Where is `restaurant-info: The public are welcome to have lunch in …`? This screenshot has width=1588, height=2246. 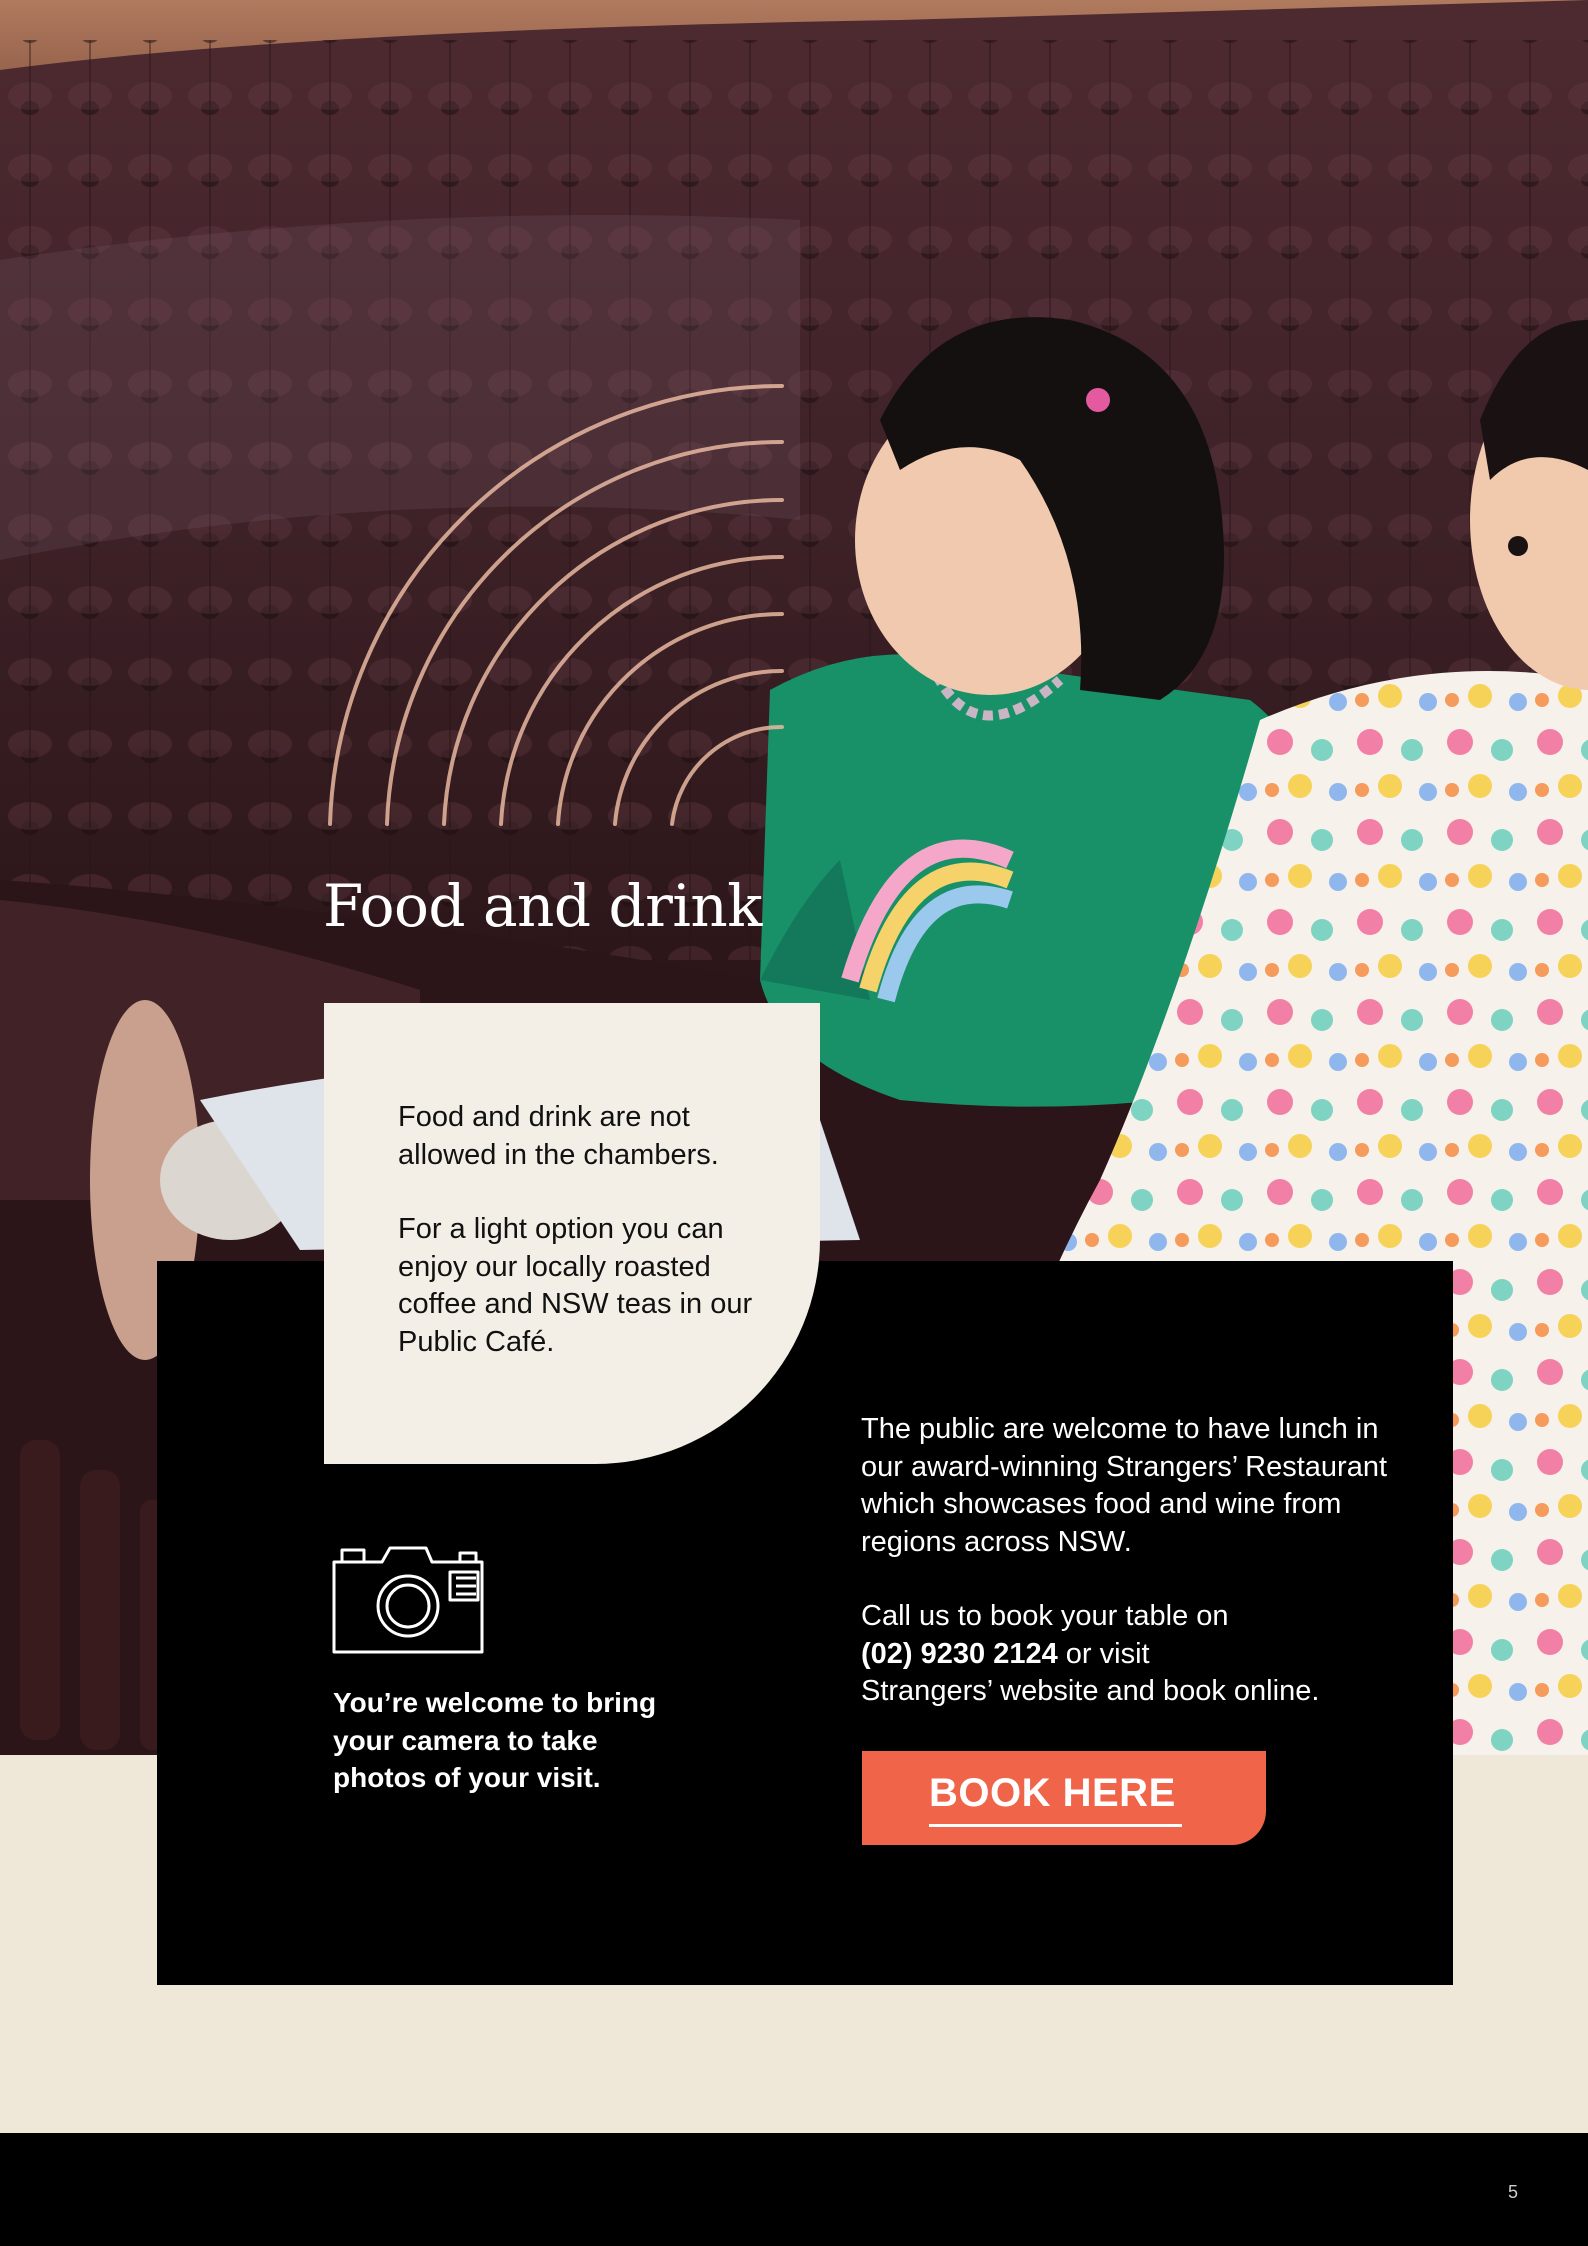
restaurant-info: The public are welcome to have lunch in … is located at coordinates (1131, 1579).